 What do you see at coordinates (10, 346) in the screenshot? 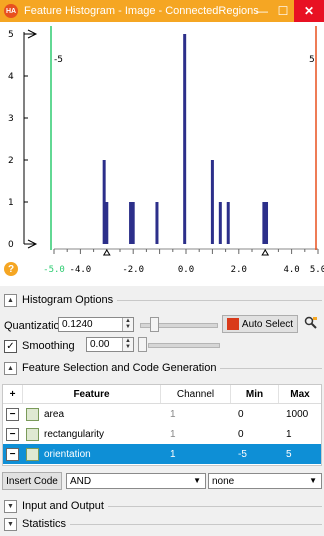
I see `smoothing-checkbox: ✓` at bounding box center [10, 346].